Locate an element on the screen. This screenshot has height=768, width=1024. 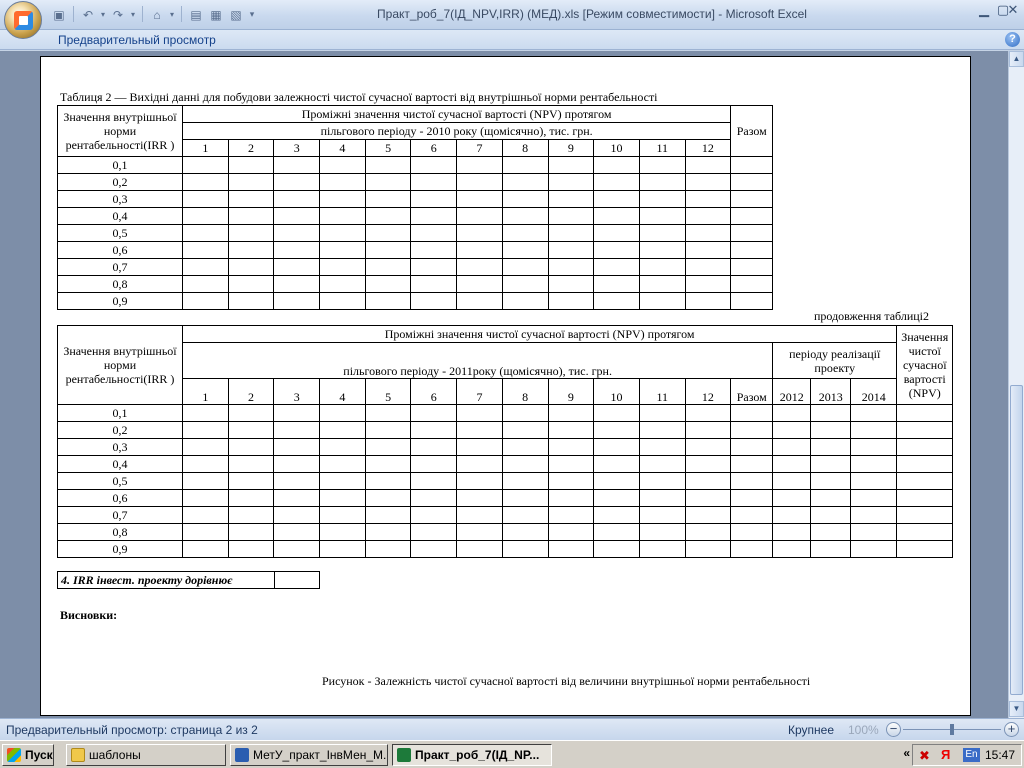
irr-value-cell: 0,8 is located at coordinates (120, 532).